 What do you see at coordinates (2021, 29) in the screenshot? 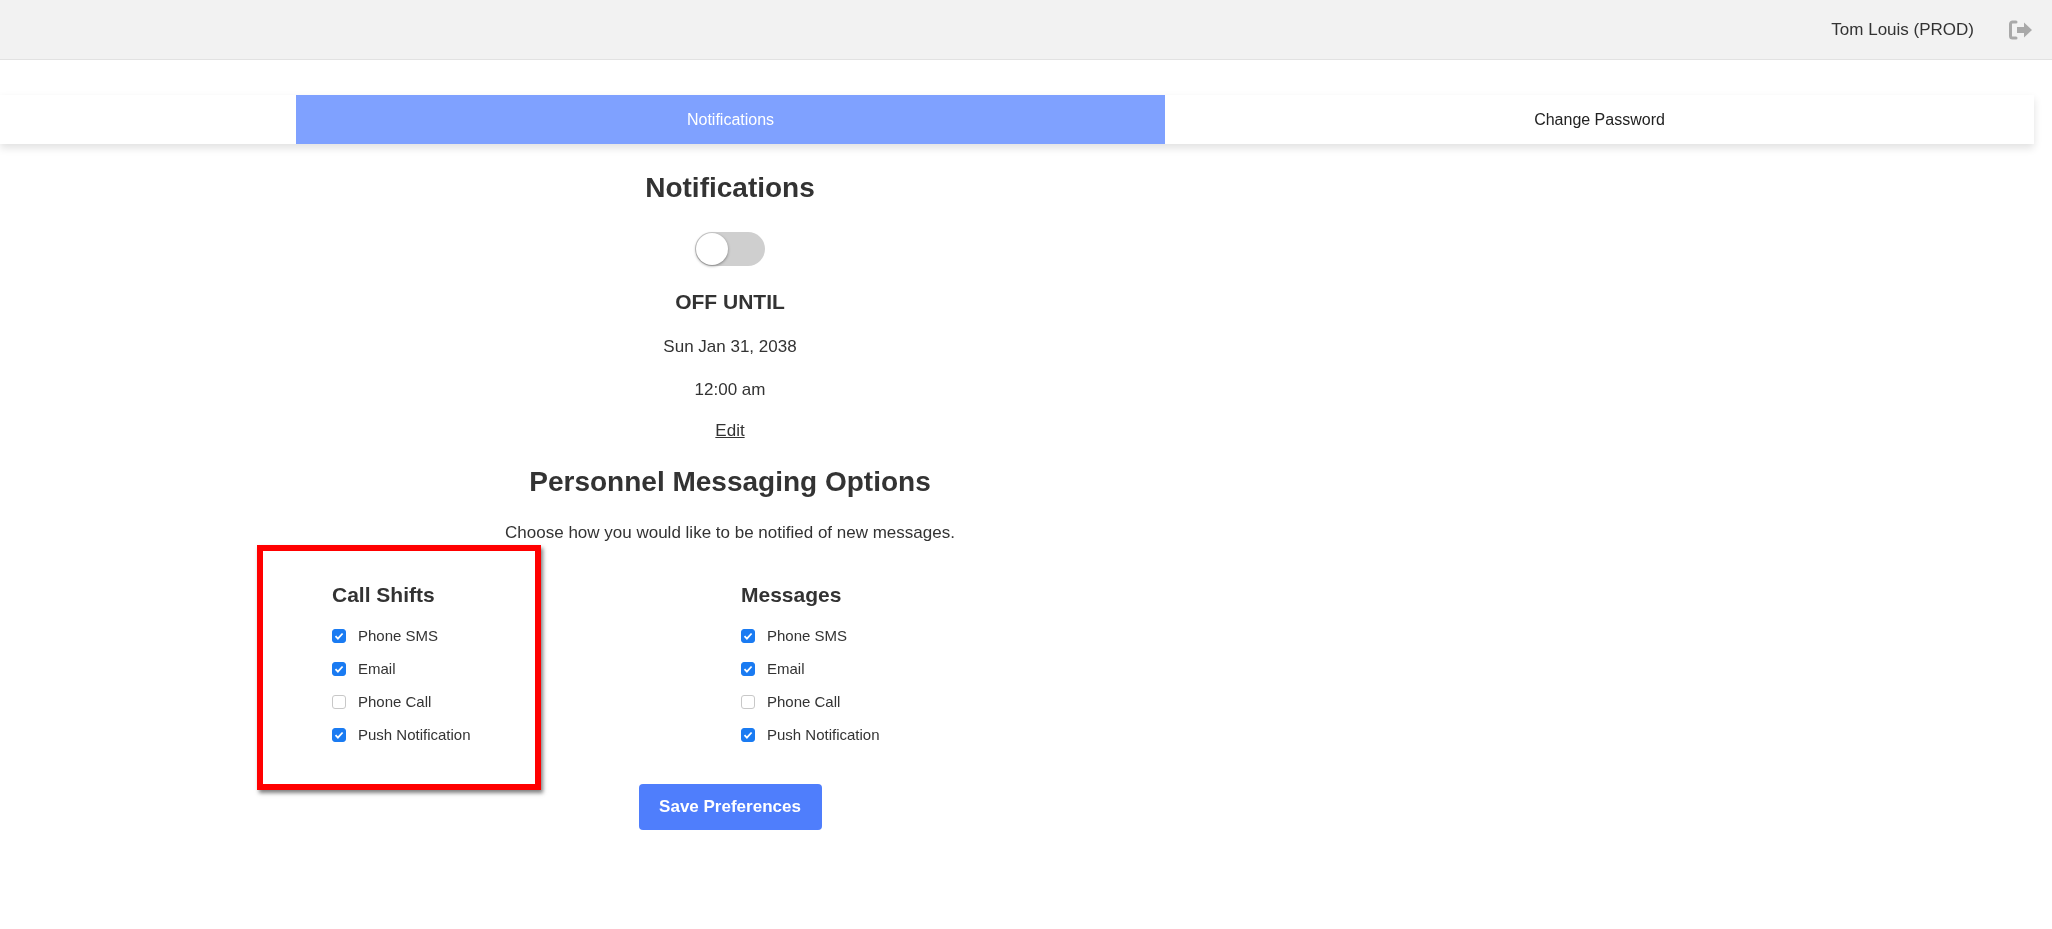
I see `logout-icon` at bounding box center [2021, 29].